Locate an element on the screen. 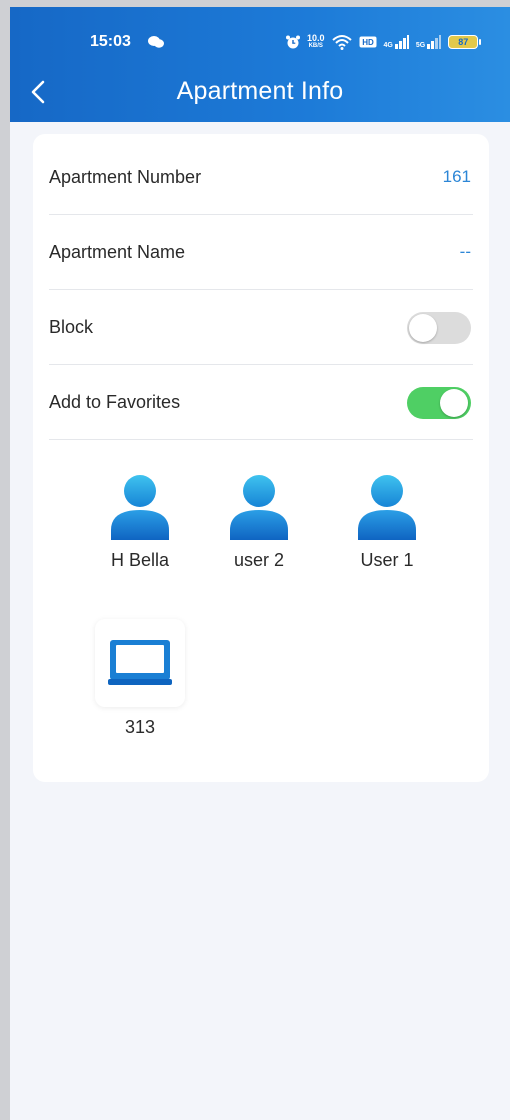 This screenshot has width=510, height=1120. status-bar: 15:03 10.0 KB/S HD 4G 5G 87 is located at coordinates (260, 44).